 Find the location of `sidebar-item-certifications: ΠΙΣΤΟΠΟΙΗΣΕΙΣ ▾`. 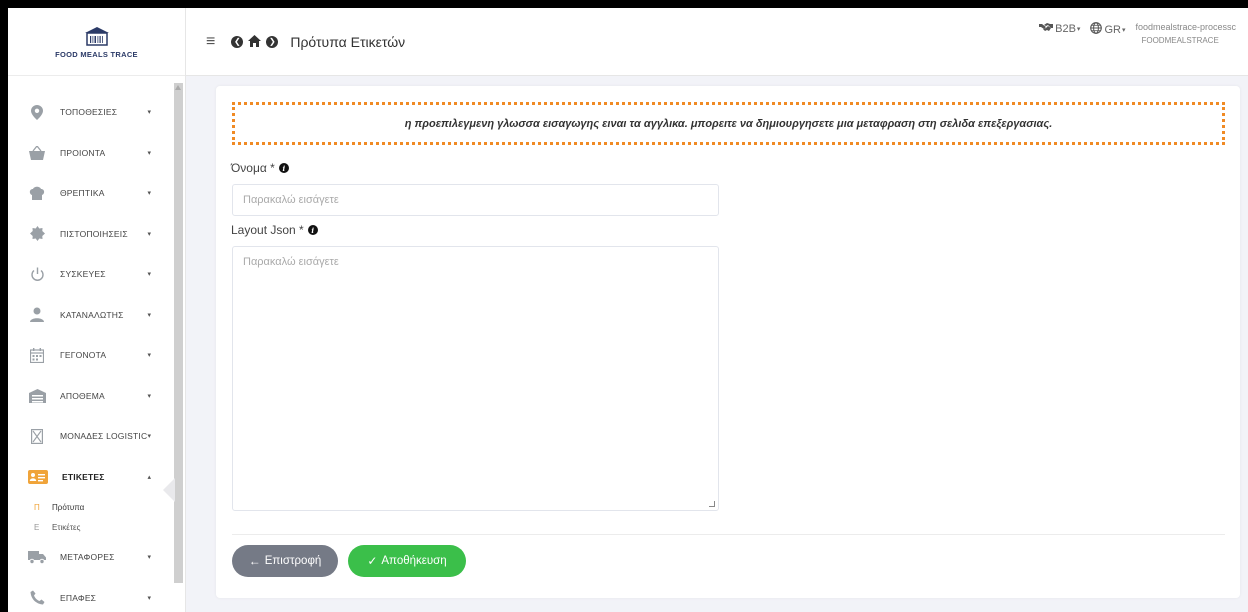

sidebar-item-certifications: ΠΙΣΤΟΠΟΙΗΣΕΙΣ ▾ is located at coordinates (90, 234).